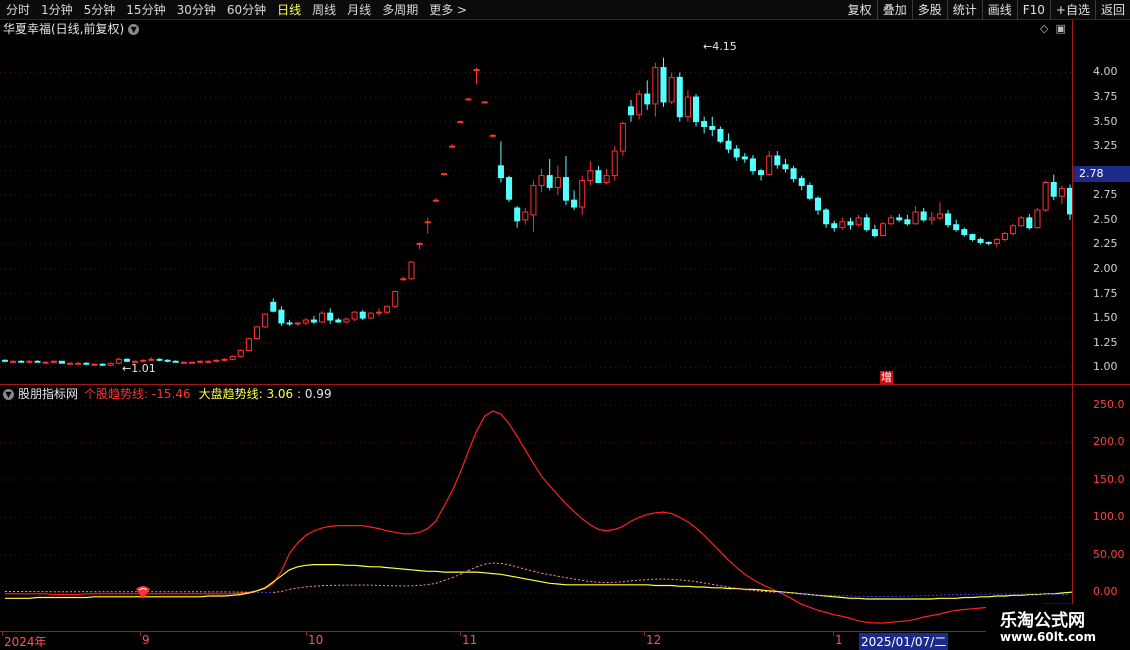 This screenshot has width=1130, height=650. What do you see at coordinates (399, 10) in the screenshot?
I see `tab-period-9: 多周期` at bounding box center [399, 10].